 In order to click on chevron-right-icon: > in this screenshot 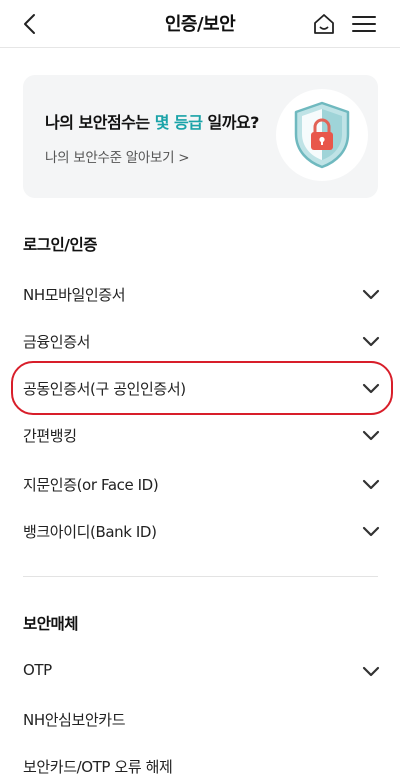, I will do `click(184, 158)`.